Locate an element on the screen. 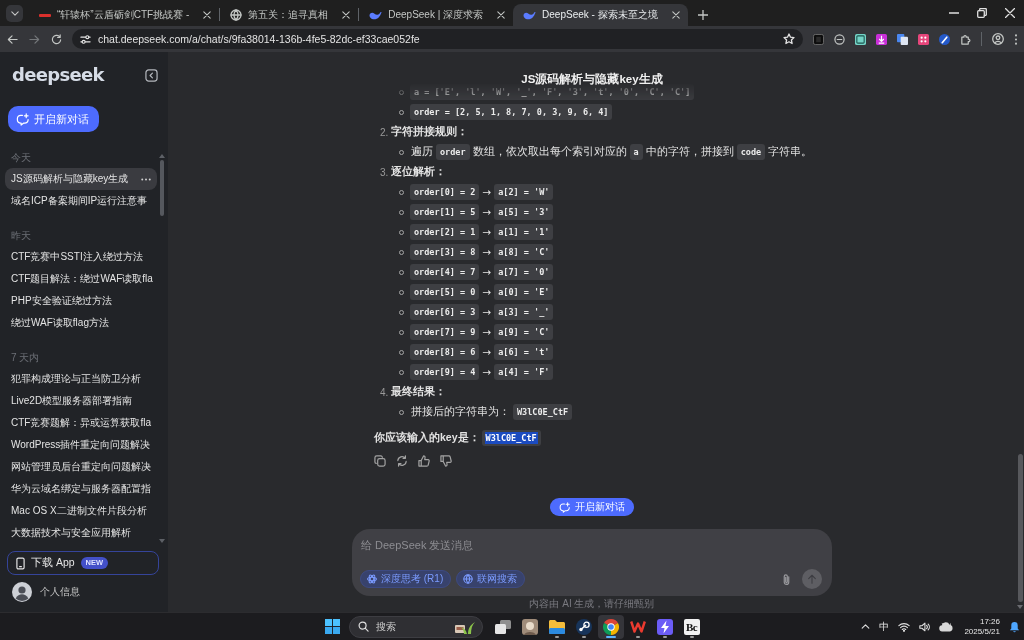 The width and height of the screenshot is (1024, 640). history-section-label: 昨天 is located at coordinates (21, 236).